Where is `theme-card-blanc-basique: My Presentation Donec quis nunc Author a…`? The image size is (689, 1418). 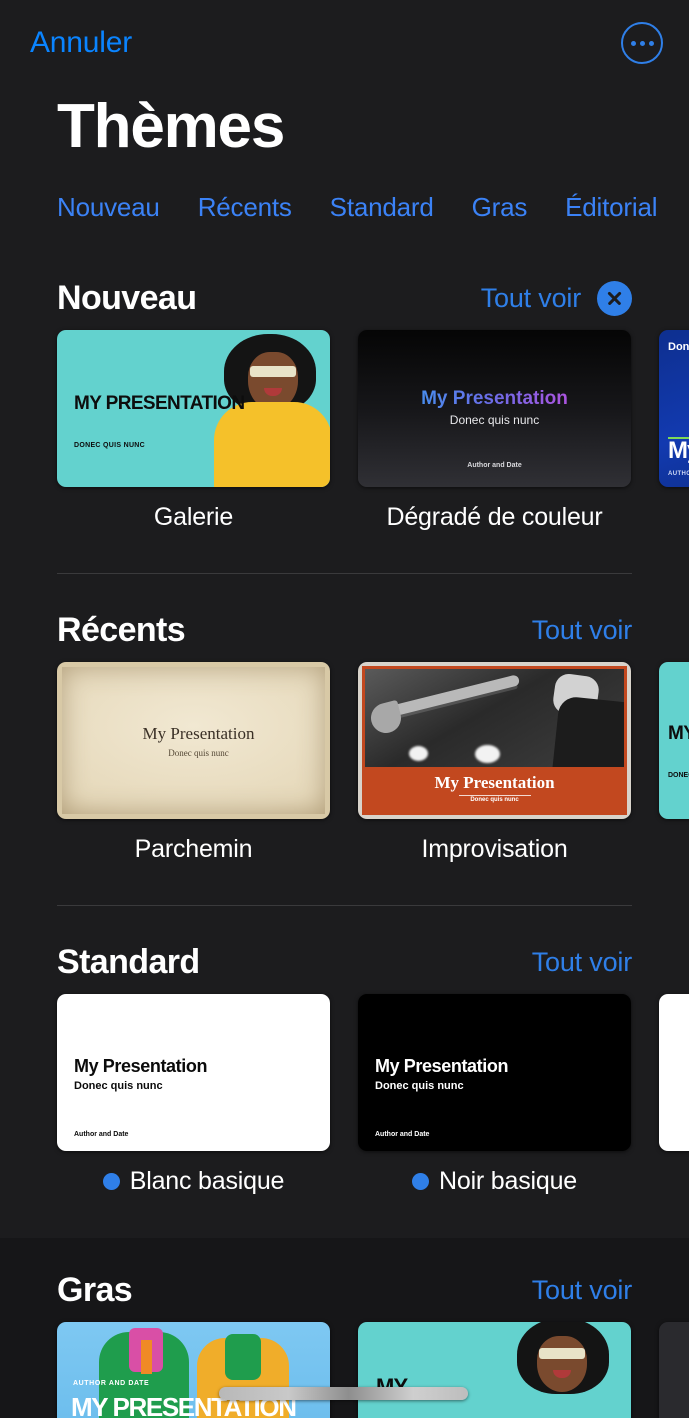 theme-card-blanc-basique: My Presentation Donec quis nunc Author a… is located at coordinates (193, 1095).